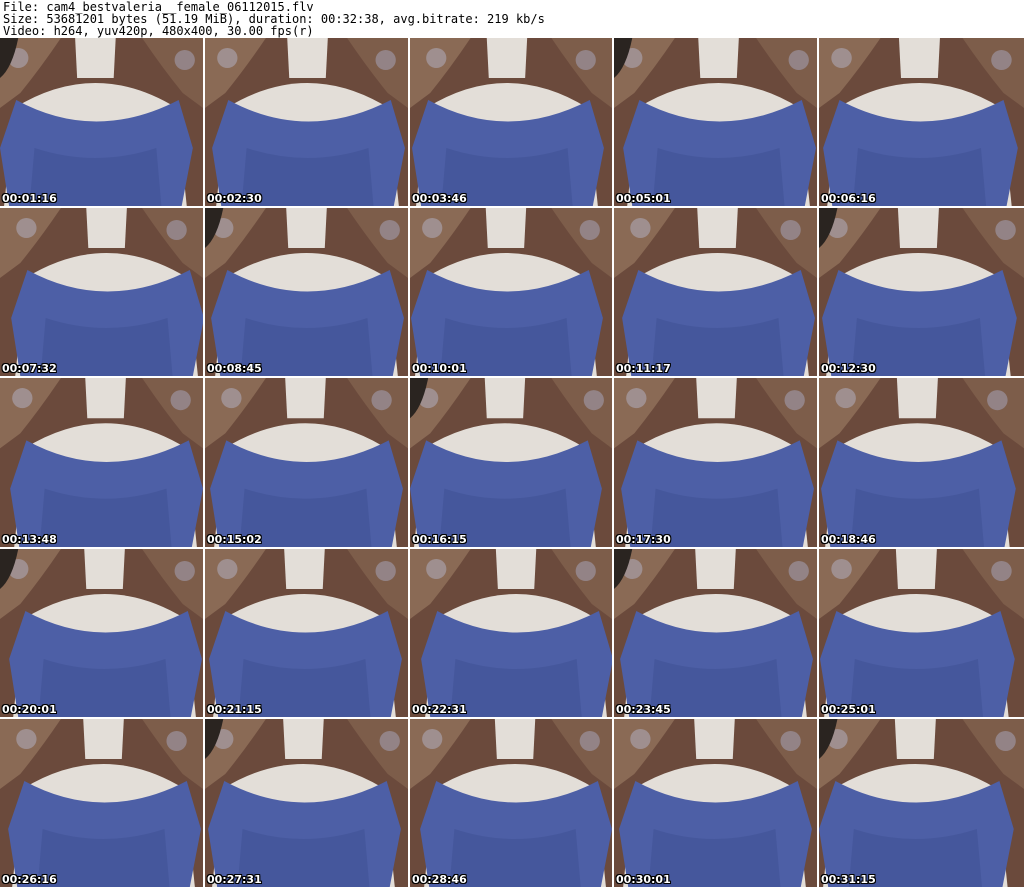  Describe the element at coordinates (29, 198) in the screenshot. I see `frame-timestamp: 00:01:16` at that location.